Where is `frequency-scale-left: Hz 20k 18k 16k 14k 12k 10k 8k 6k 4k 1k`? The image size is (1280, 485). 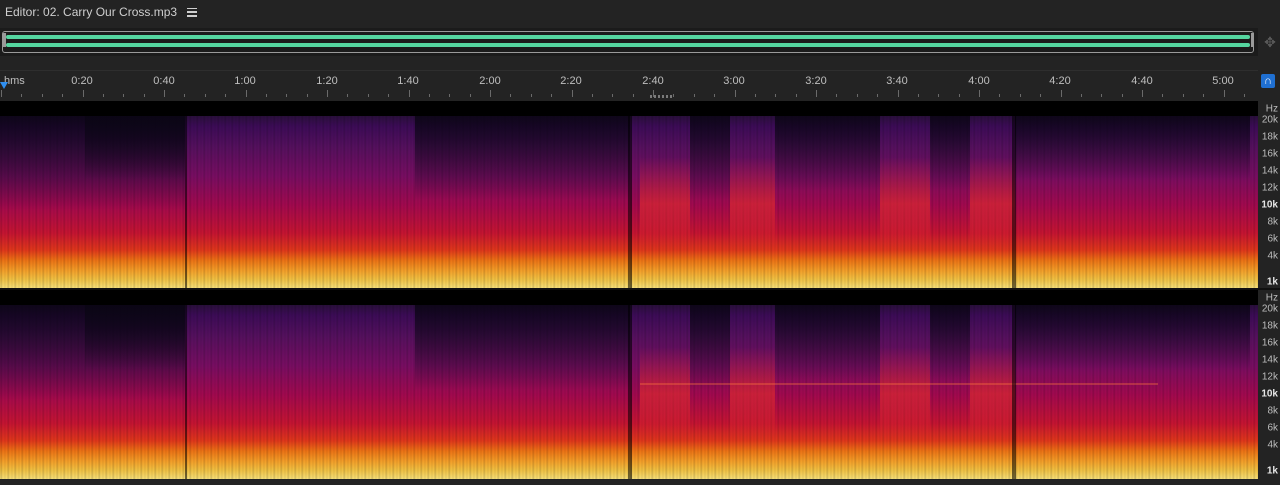 frequency-scale-left: Hz 20k 18k 16k 14k 12k 10k 8k 6k 4k 1k is located at coordinates (1269, 194).